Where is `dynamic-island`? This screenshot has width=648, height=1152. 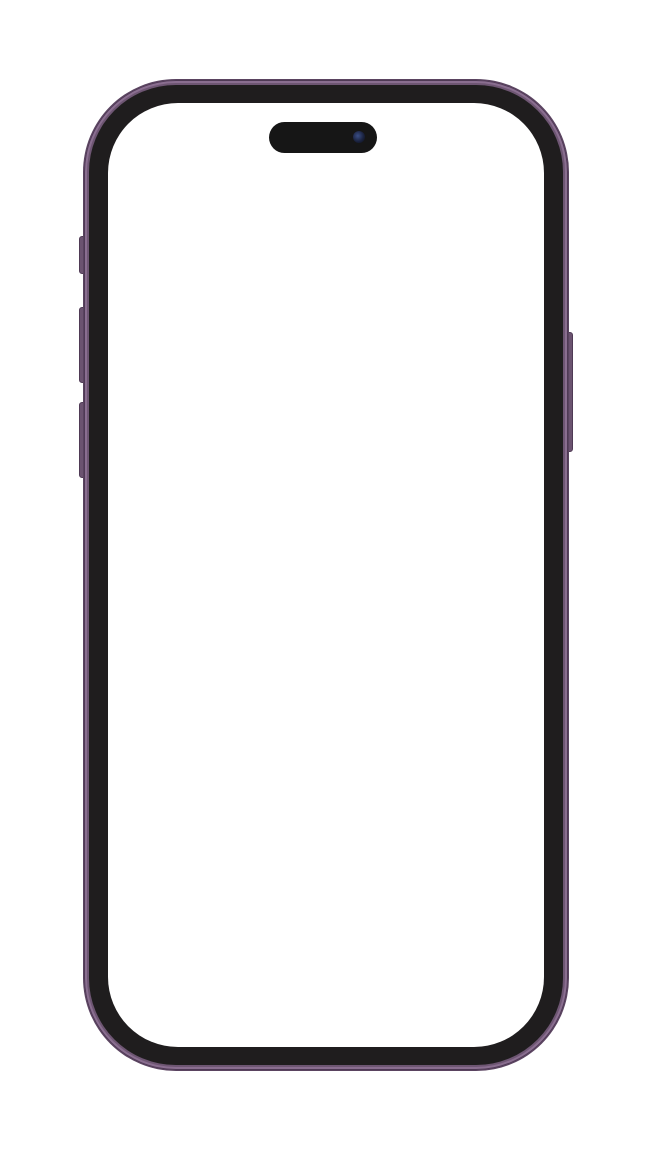 dynamic-island is located at coordinates (323, 137).